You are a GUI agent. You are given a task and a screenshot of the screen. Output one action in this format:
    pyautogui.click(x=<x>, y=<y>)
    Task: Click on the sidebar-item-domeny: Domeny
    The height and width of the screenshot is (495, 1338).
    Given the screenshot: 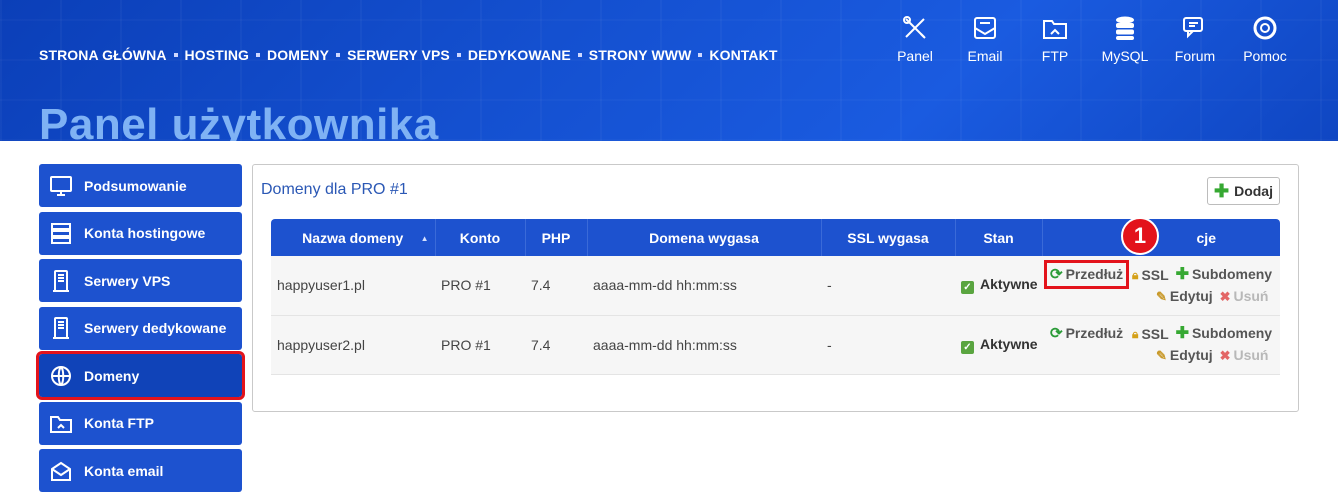 What is the action you would take?
    pyautogui.click(x=140, y=375)
    